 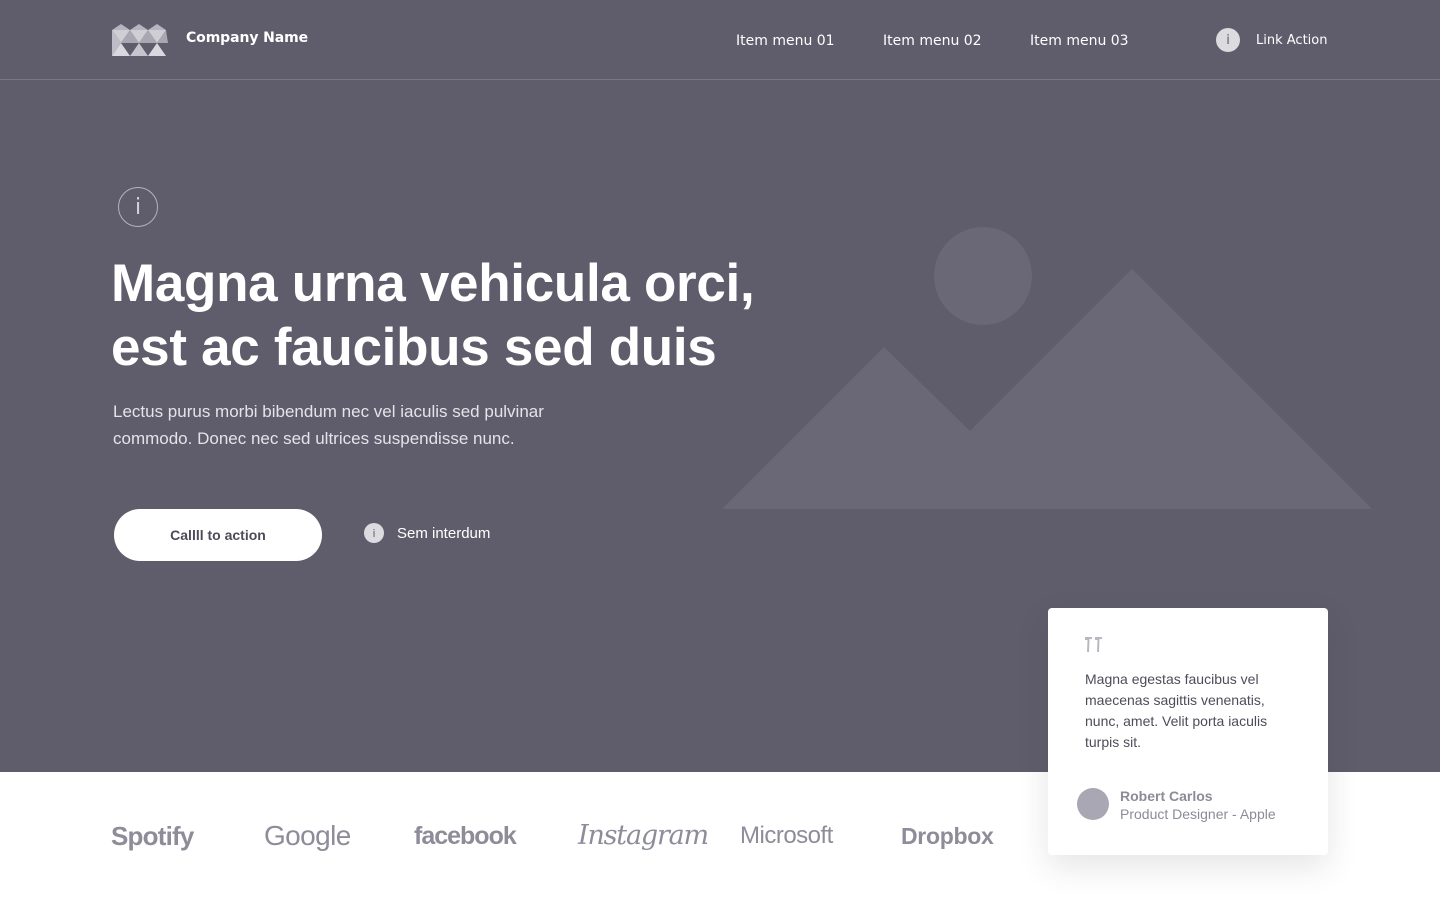 What do you see at coordinates (307, 835) in the screenshot?
I see `google-logo: Google` at bounding box center [307, 835].